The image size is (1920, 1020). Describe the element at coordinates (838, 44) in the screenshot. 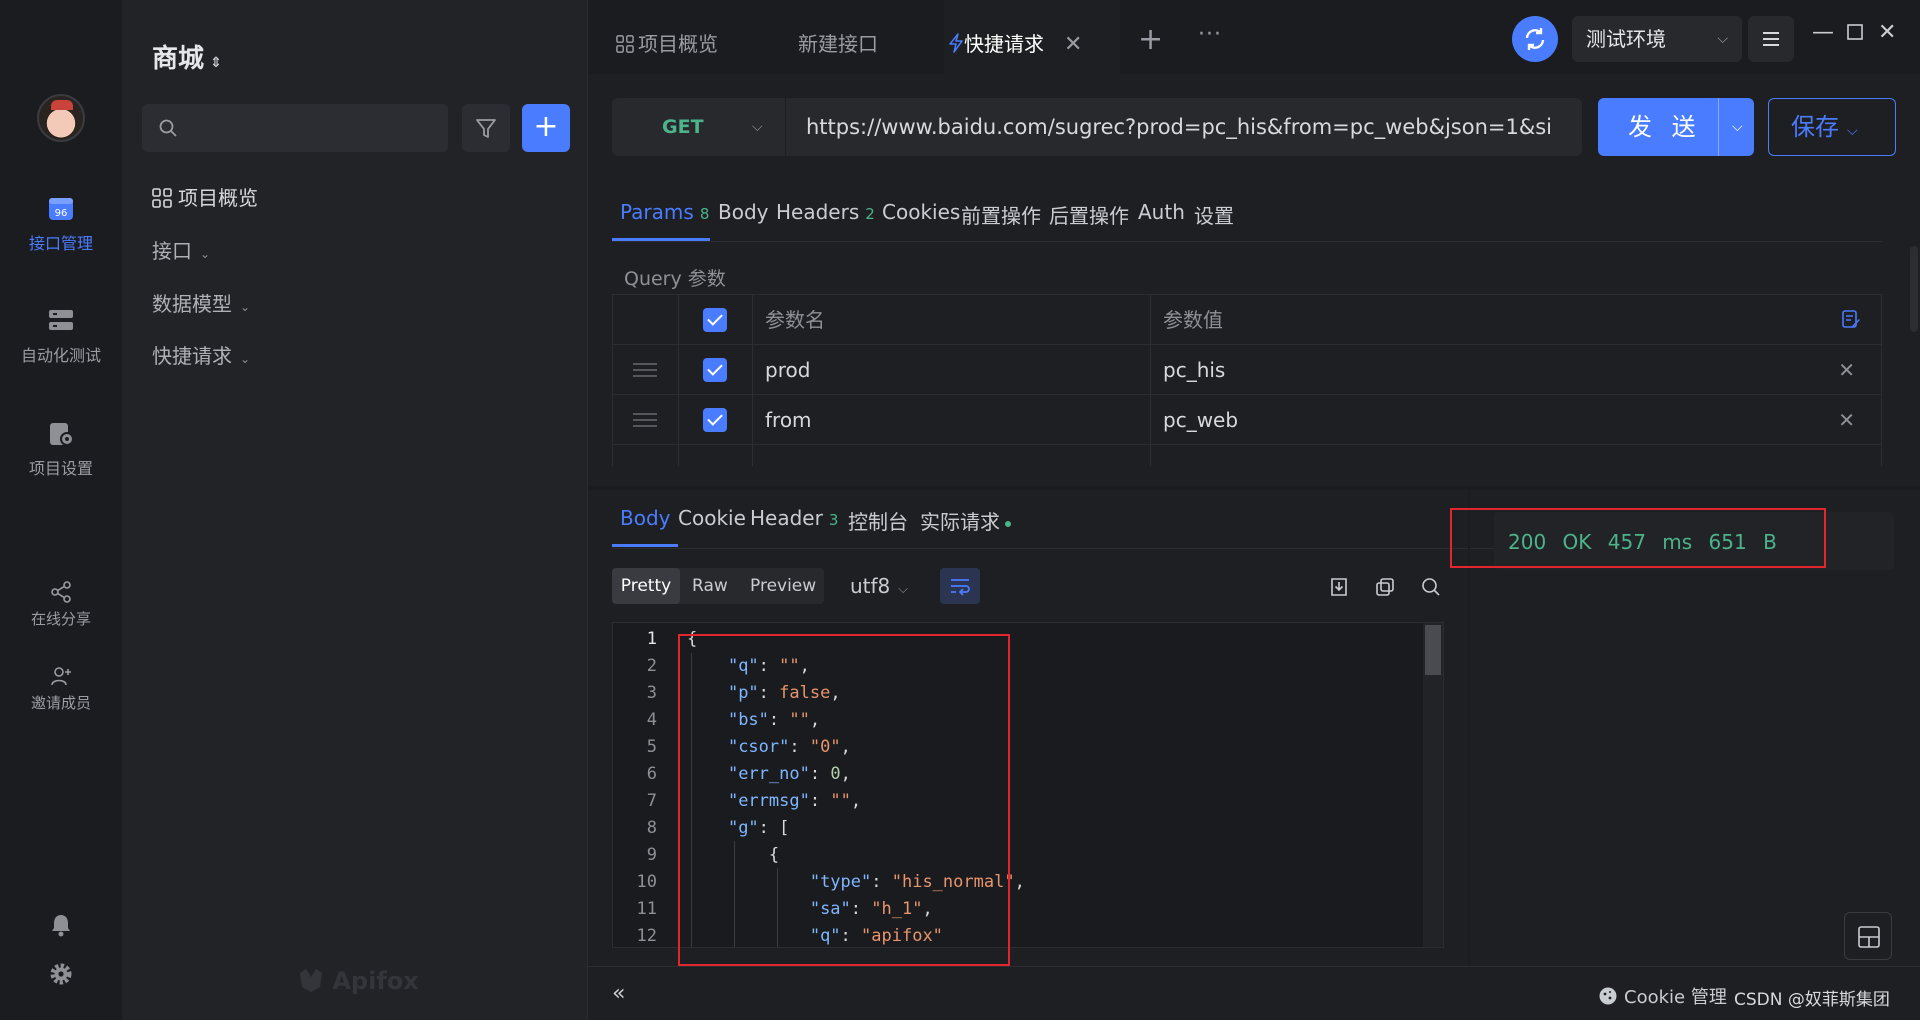

I see `tab-label: 新建接口` at that location.